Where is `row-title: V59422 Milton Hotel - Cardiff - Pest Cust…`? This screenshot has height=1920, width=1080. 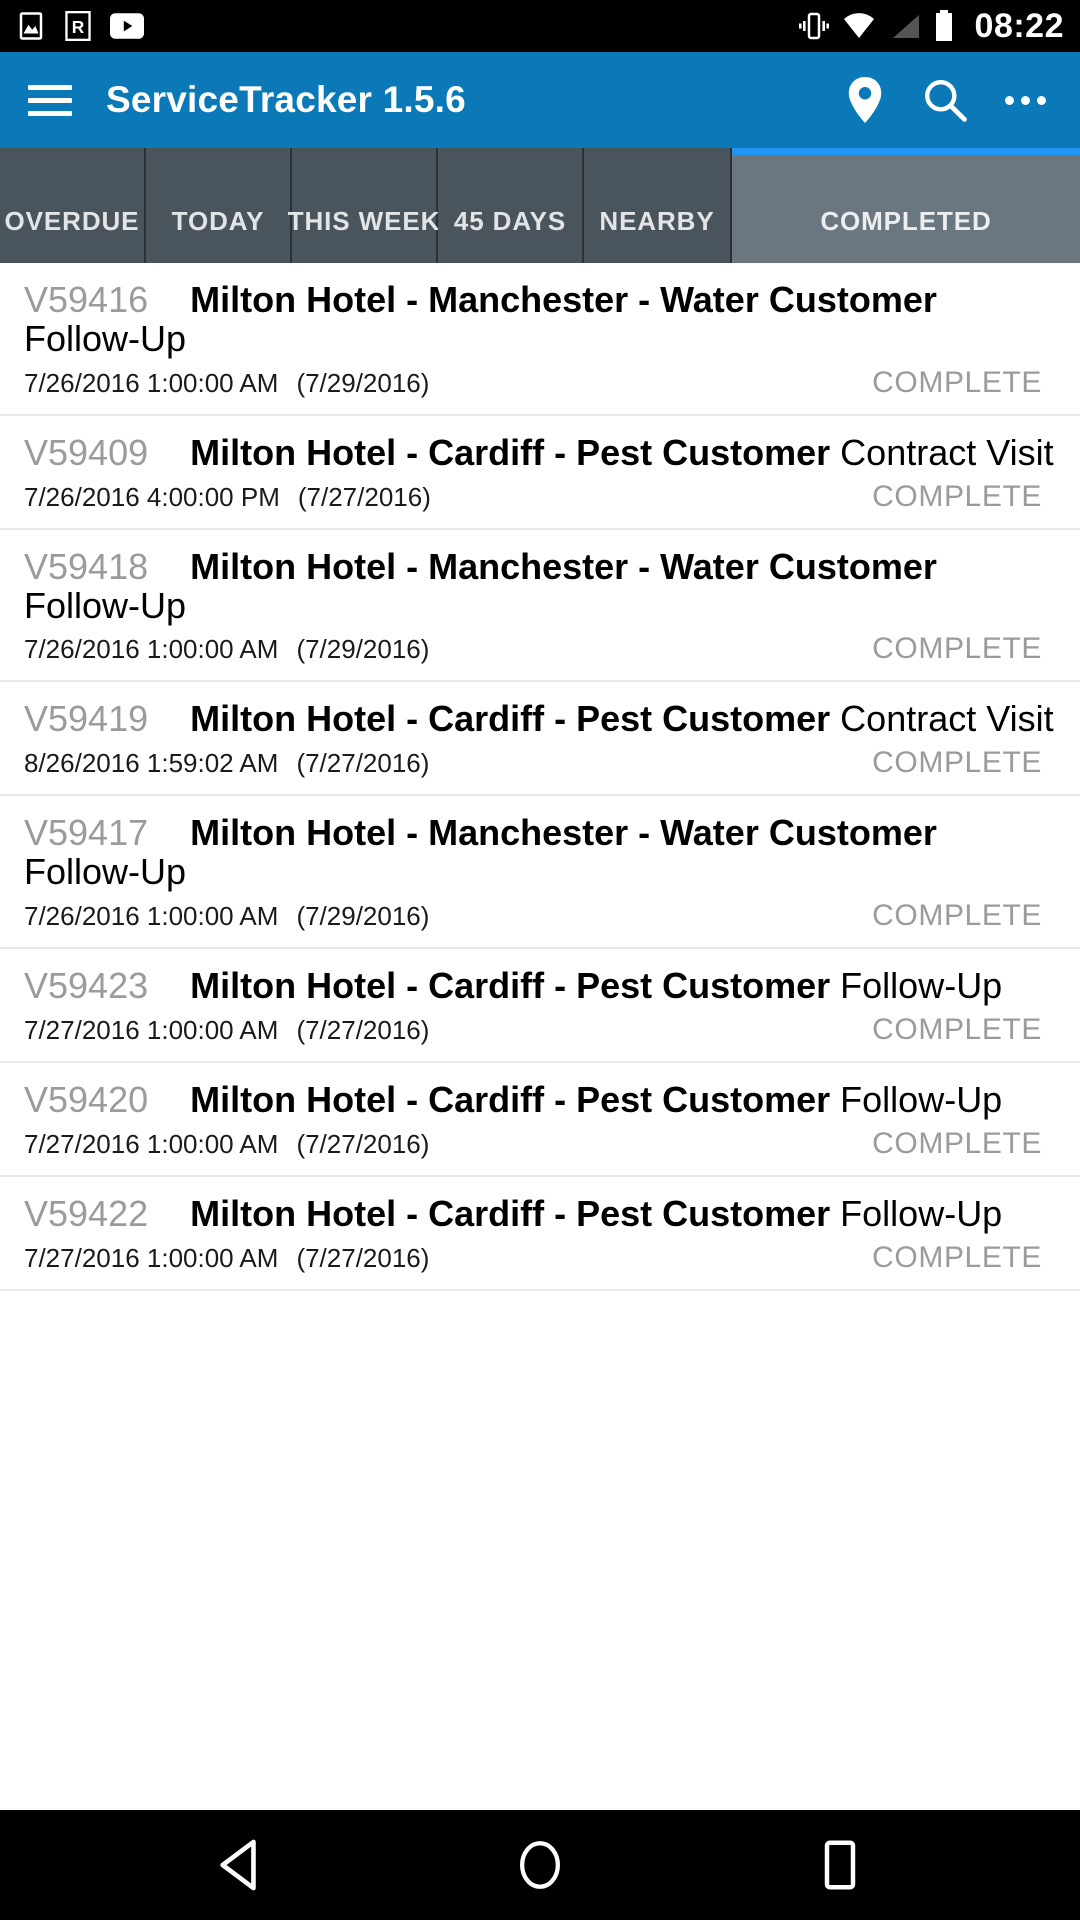
row-title: V59422 Milton Hotel - Cardiff - Pest Cust… is located at coordinates (540, 1213).